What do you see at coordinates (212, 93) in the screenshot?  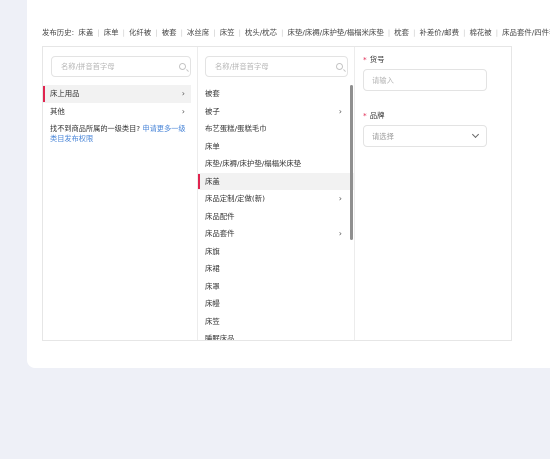 I see `level2-item-label: 被套` at bounding box center [212, 93].